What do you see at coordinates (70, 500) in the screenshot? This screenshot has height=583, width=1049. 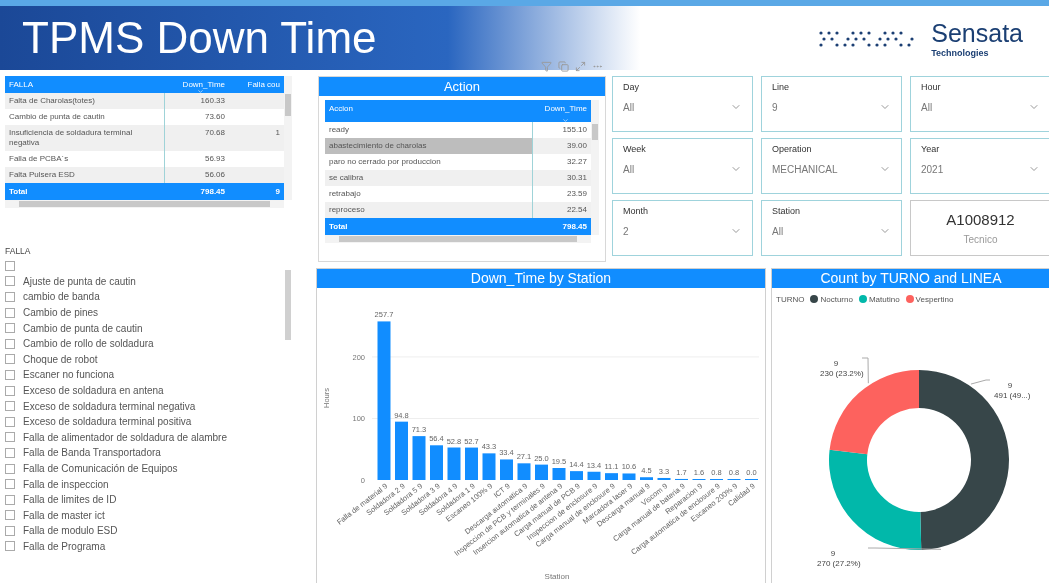 I see `list-item: Falla de limites de ID` at bounding box center [70, 500].